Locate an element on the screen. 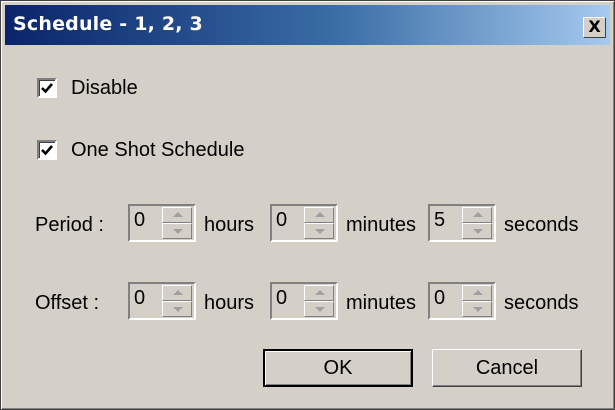 Image resolution: width=615 pixels, height=410 pixels. offset-seconds-value: 0 is located at coordinates (439, 298).